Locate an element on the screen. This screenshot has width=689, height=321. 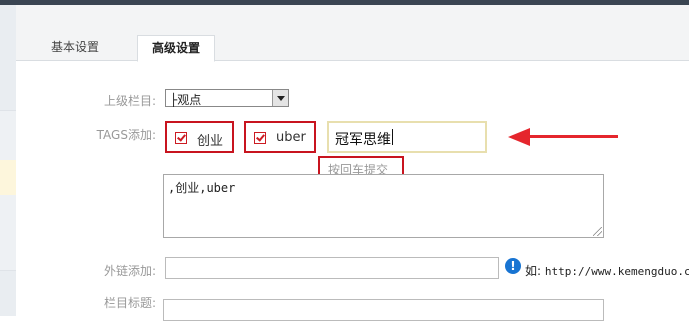
parent-column-label: 上级栏目: is located at coordinates (129, 101).